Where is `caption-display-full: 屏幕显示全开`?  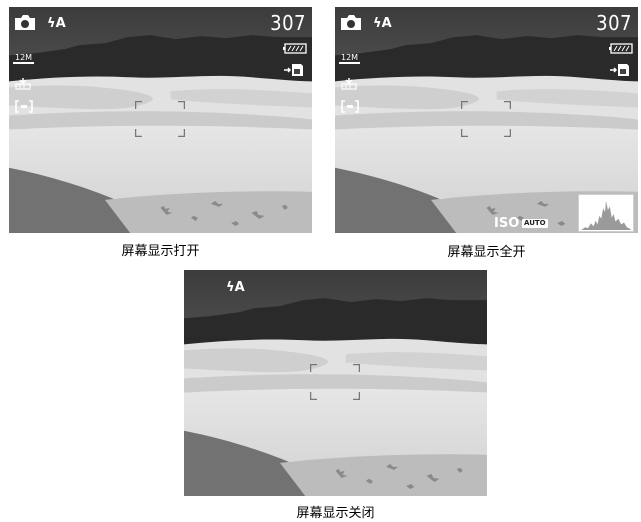
caption-display-full: 屏幕显示全开 is located at coordinates (486, 252).